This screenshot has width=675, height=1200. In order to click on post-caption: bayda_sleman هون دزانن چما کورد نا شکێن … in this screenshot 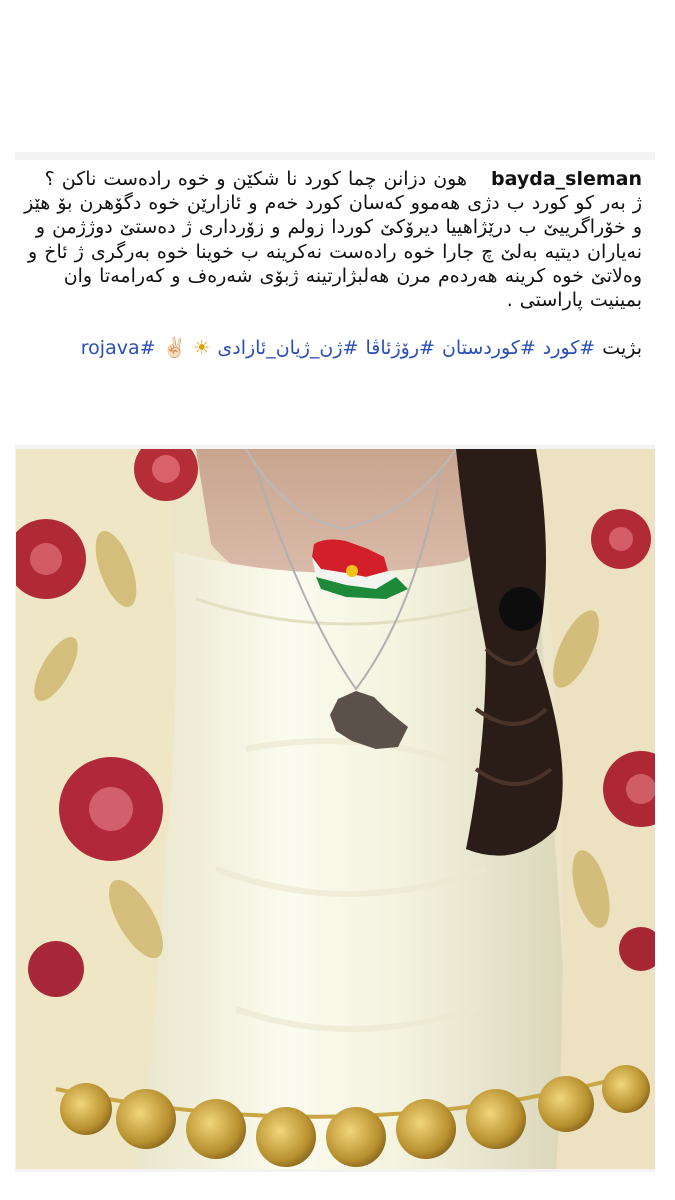, I will do `click(332, 263)`.